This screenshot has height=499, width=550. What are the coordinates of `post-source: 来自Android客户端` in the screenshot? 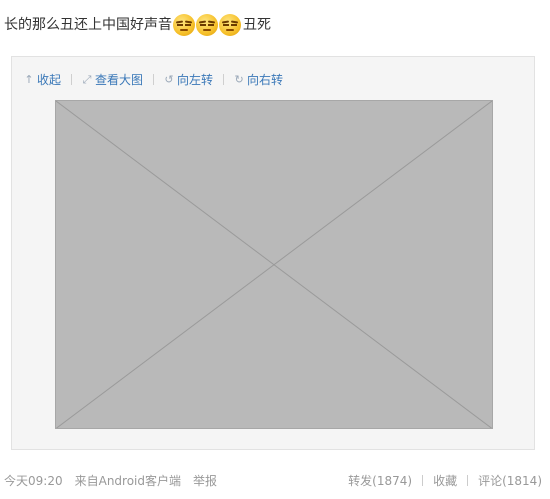 It's located at (128, 480).